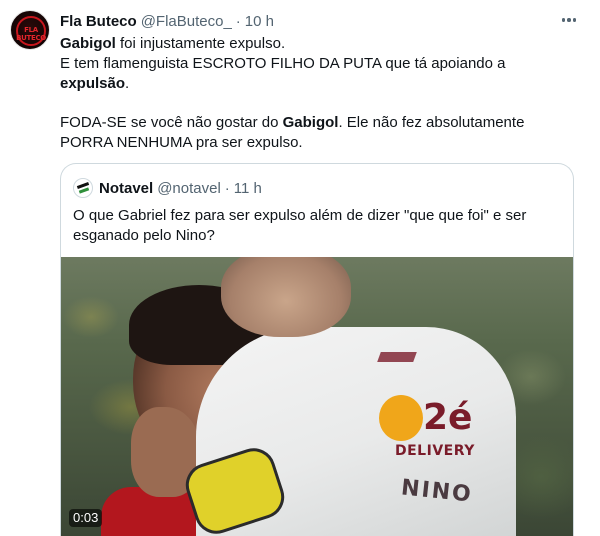 This screenshot has width=600, height=536. What do you see at coordinates (189, 188) in the screenshot?
I see `quoted-author-handle: @notavel` at bounding box center [189, 188].